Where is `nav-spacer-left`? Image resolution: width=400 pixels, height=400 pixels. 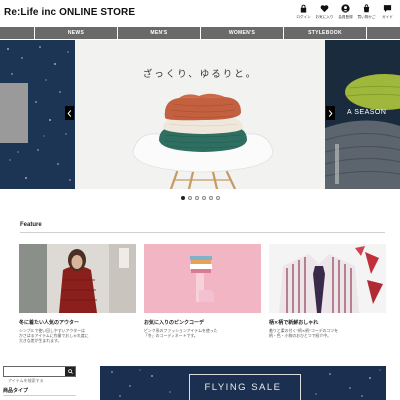
nav-spacer-left is located at coordinates (17, 33).